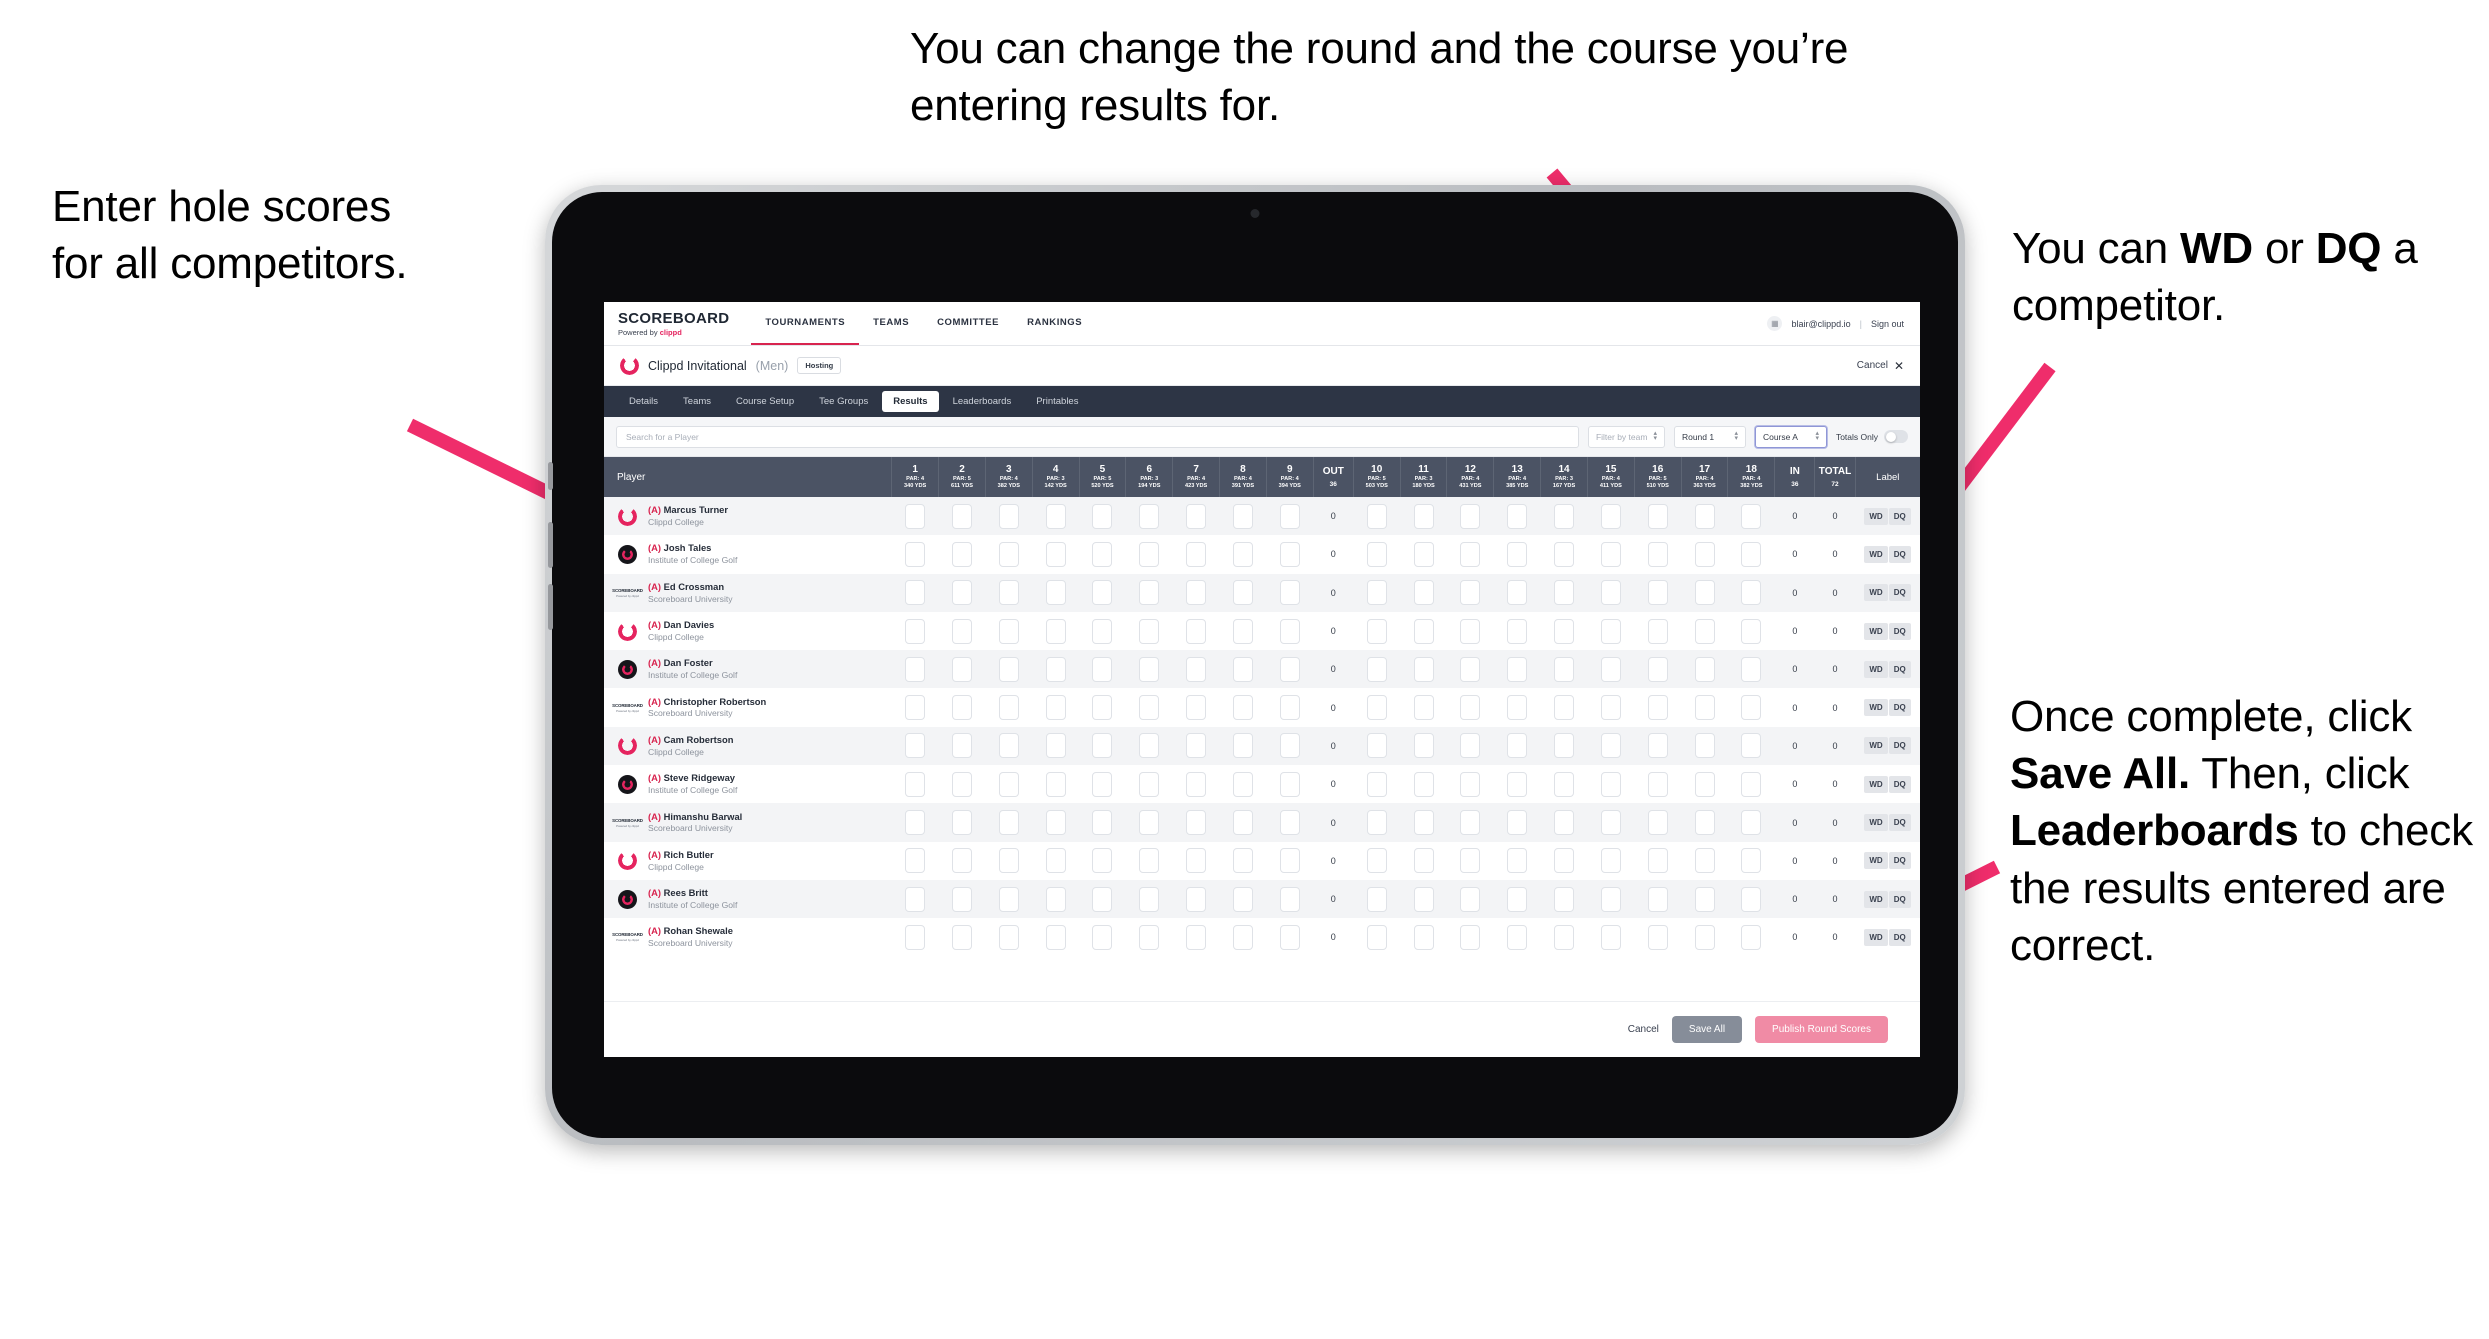 The height and width of the screenshot is (1339, 2489). Describe the element at coordinates (843, 401) in the screenshot. I see `tab-tee-groups: Tee Groups` at that location.